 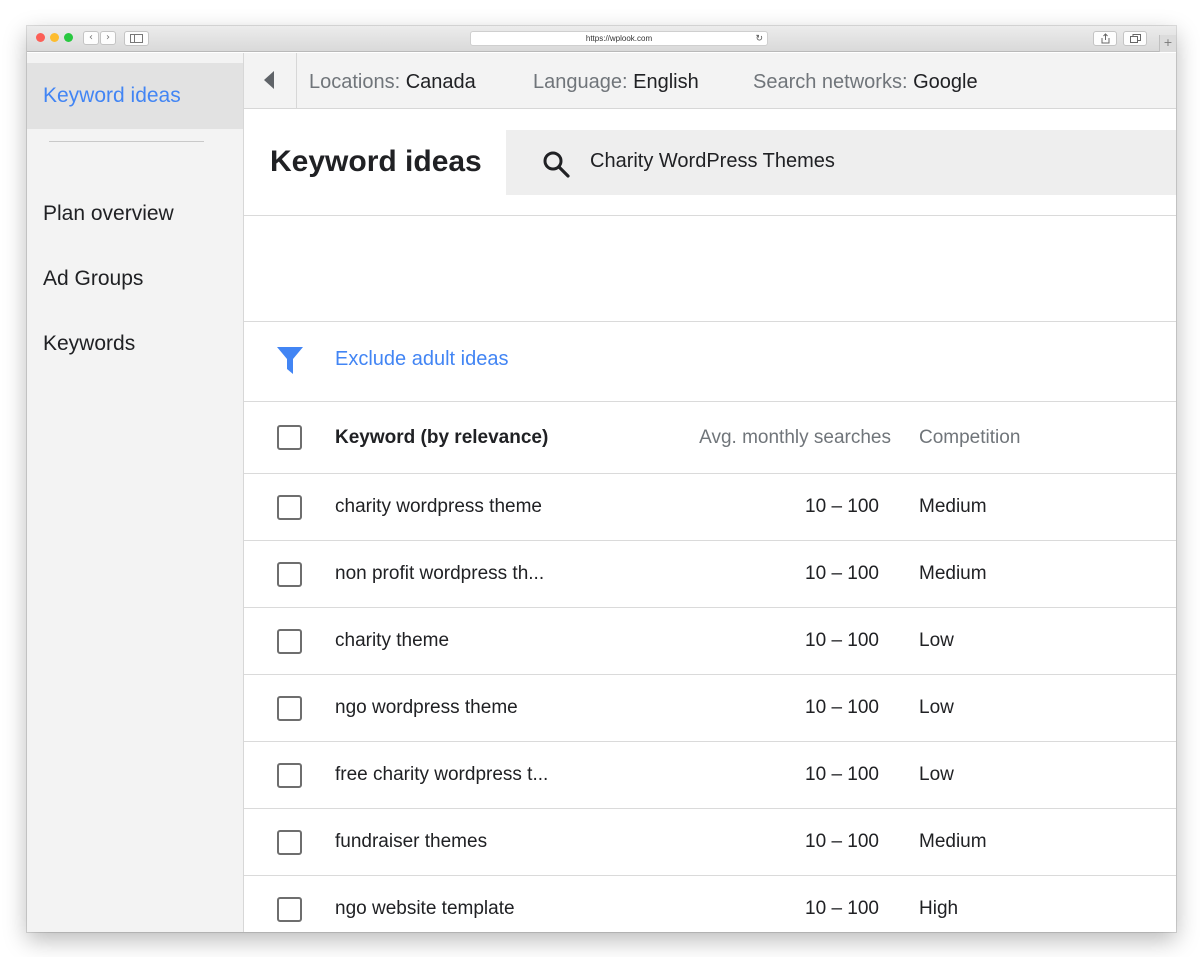 What do you see at coordinates (289, 437) in the screenshot?
I see `select-all-checkbox` at bounding box center [289, 437].